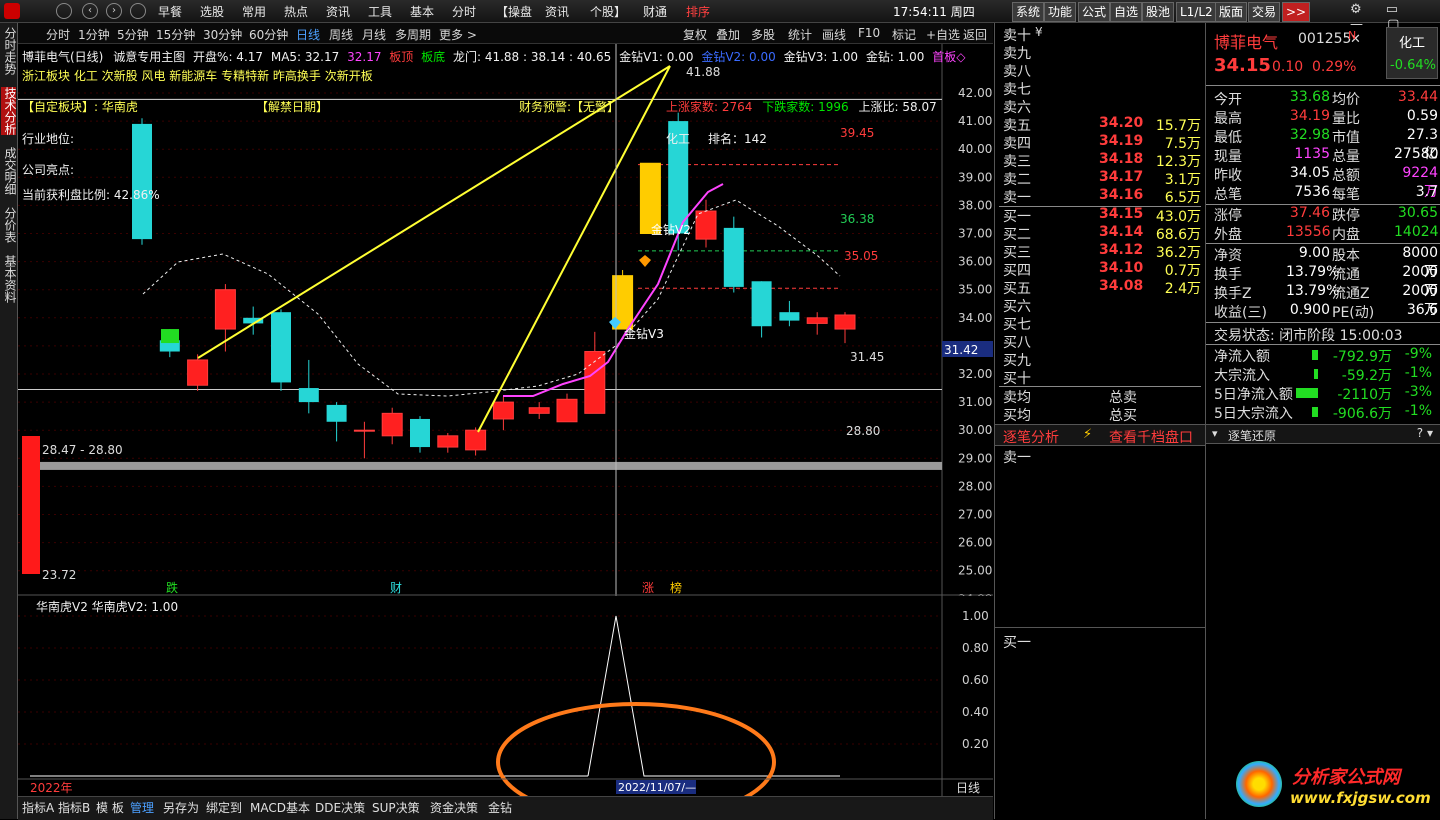 The height and width of the screenshot is (820, 1440). I want to click on sys-button-8: >>, so click(1296, 12).